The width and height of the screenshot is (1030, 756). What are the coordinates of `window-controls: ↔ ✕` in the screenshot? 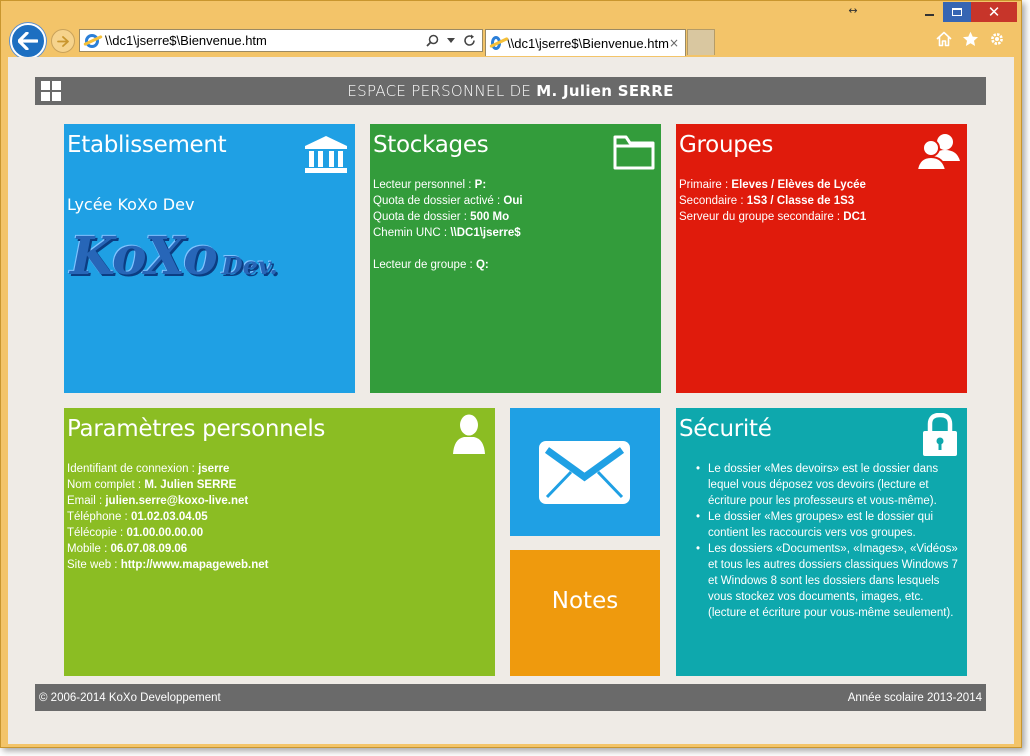 It's located at (932, 12).